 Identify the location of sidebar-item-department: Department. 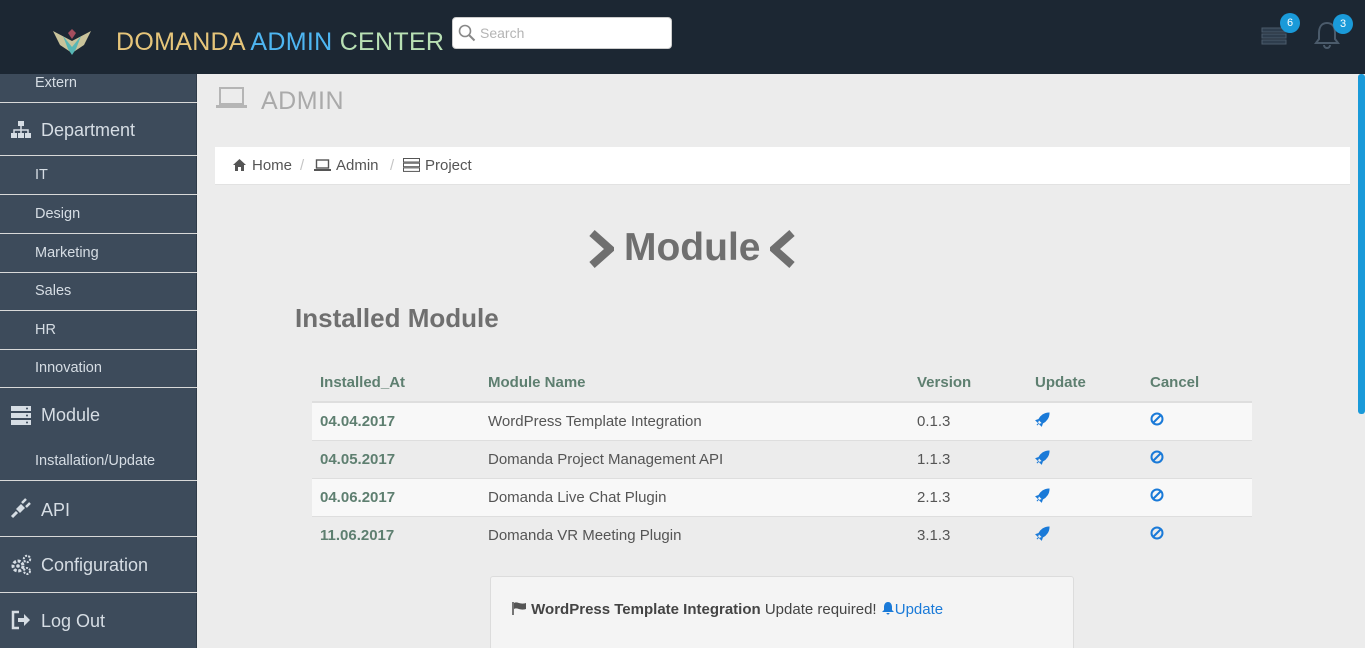
(98, 129).